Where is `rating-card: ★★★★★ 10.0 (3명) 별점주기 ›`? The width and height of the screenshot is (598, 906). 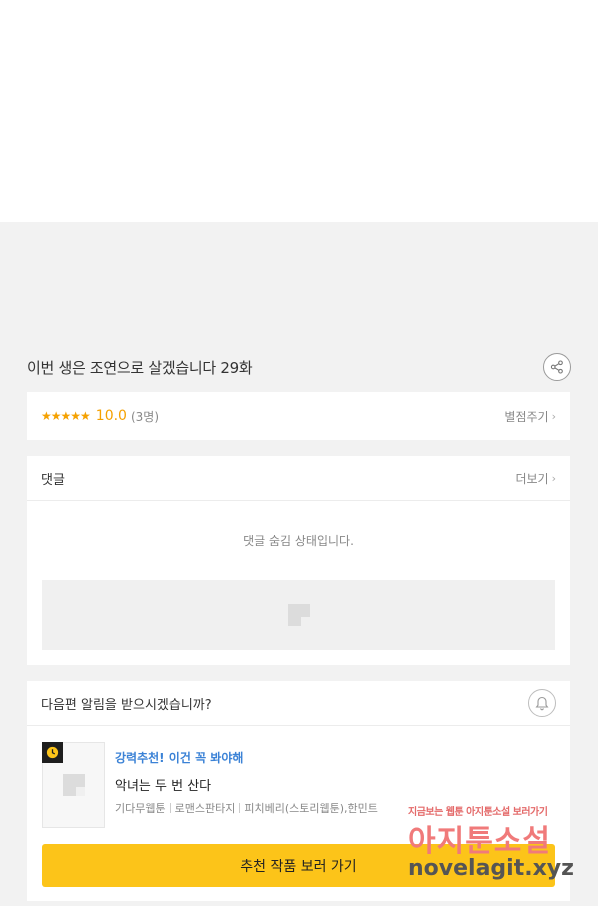 rating-card: ★★★★★ 10.0 (3명) 별점주기 › is located at coordinates (298, 416).